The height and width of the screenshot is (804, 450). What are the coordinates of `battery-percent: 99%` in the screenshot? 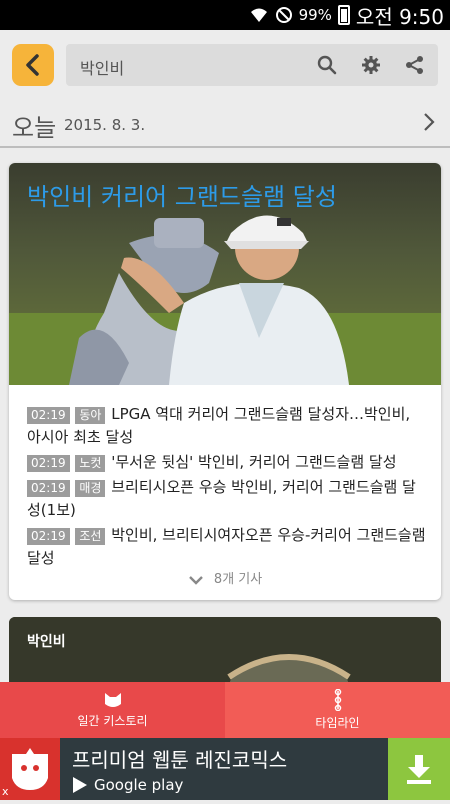 It's located at (315, 15).